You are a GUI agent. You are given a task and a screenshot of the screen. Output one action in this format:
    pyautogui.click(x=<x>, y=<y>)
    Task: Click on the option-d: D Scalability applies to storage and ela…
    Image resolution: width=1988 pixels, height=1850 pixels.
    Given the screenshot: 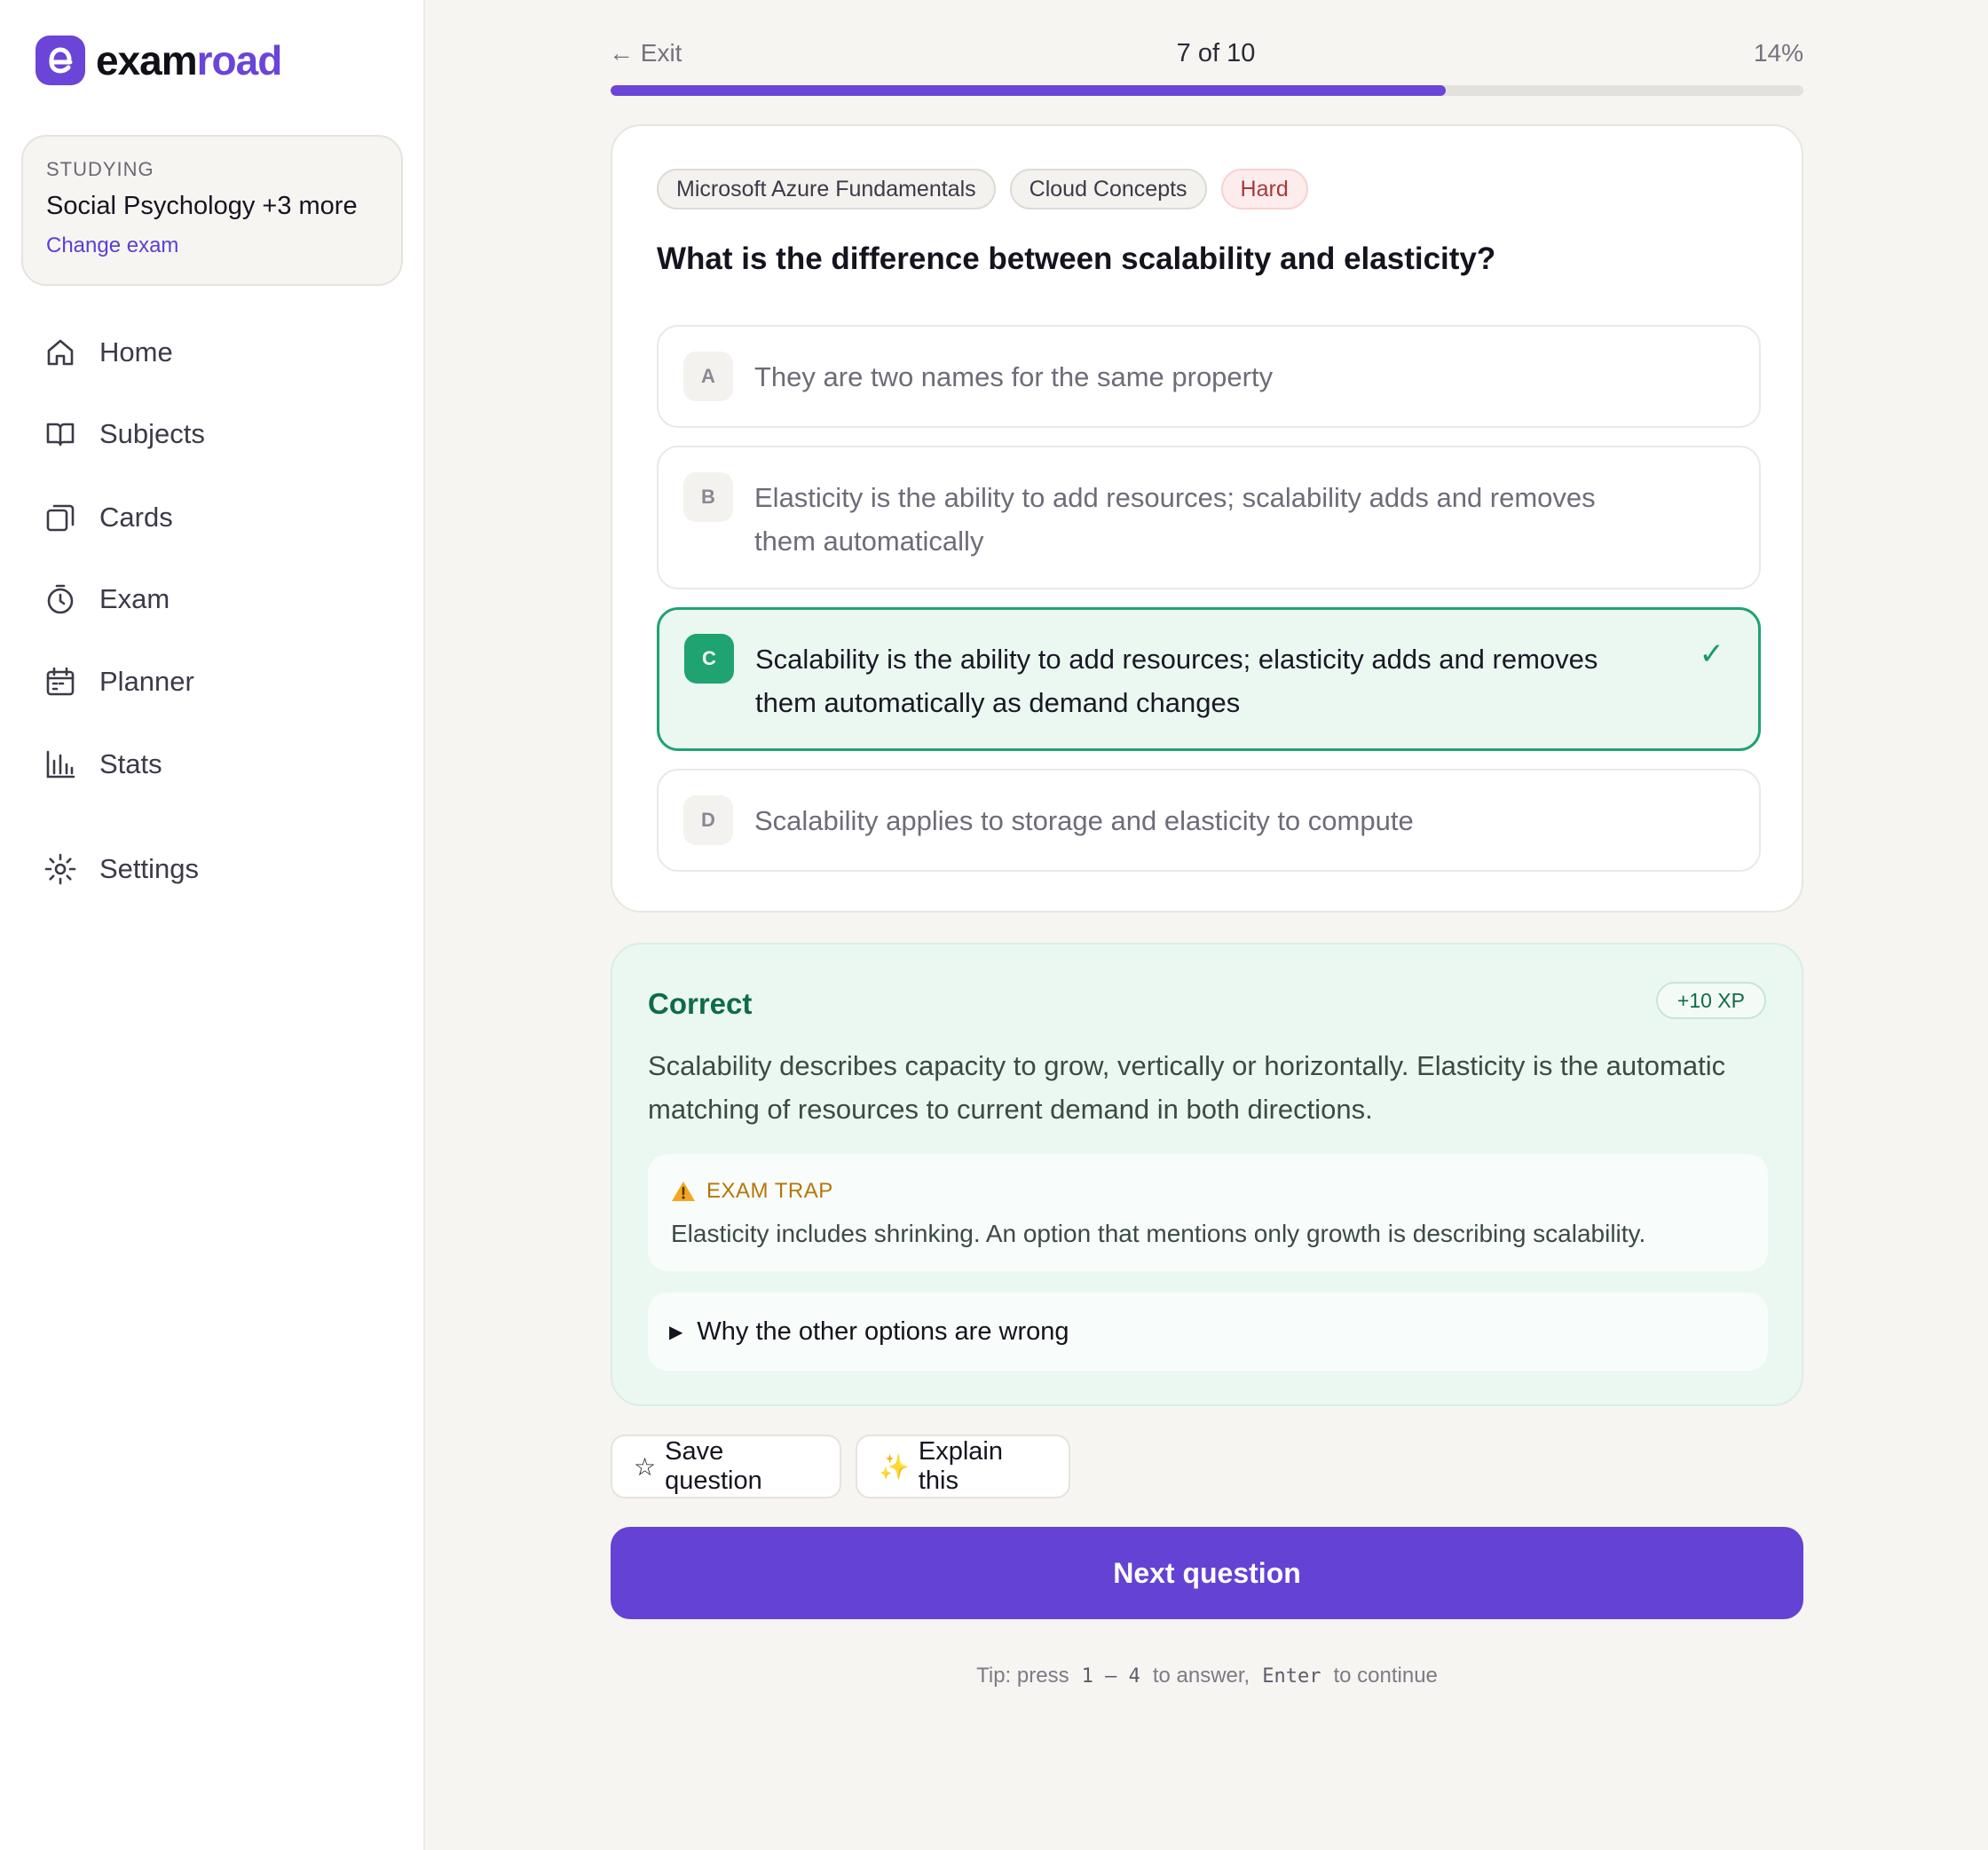 What is the action you would take?
    pyautogui.click(x=1209, y=820)
    